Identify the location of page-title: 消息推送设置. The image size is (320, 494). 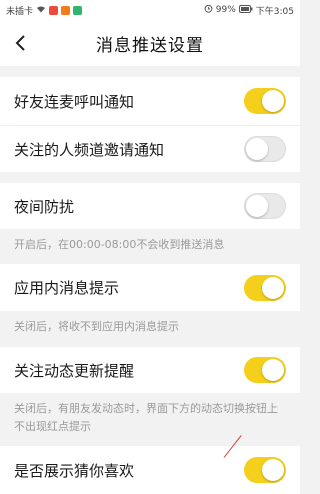
(150, 45).